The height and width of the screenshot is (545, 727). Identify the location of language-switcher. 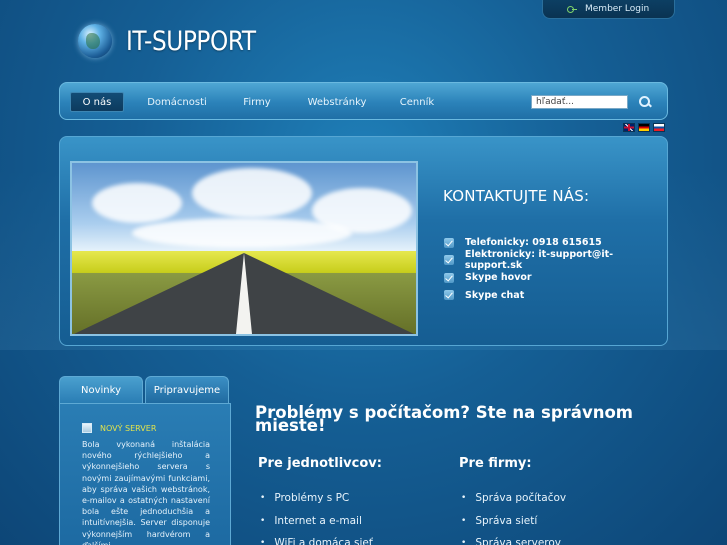
(644, 127).